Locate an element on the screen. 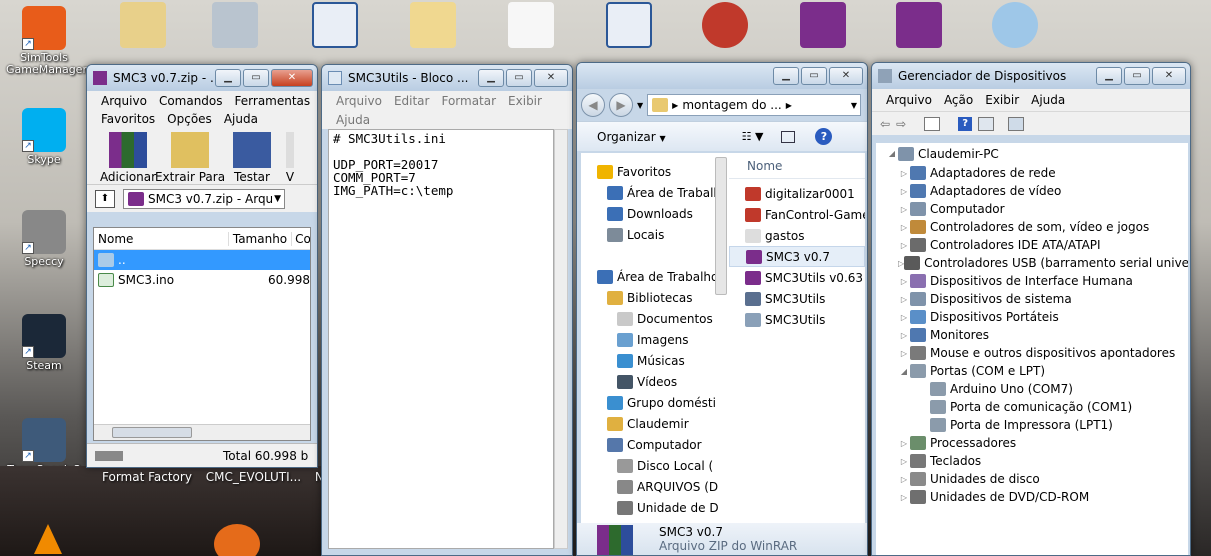 The height and width of the screenshot is (556, 1211). menu-favoritos: Favoritos is located at coordinates (128, 119).